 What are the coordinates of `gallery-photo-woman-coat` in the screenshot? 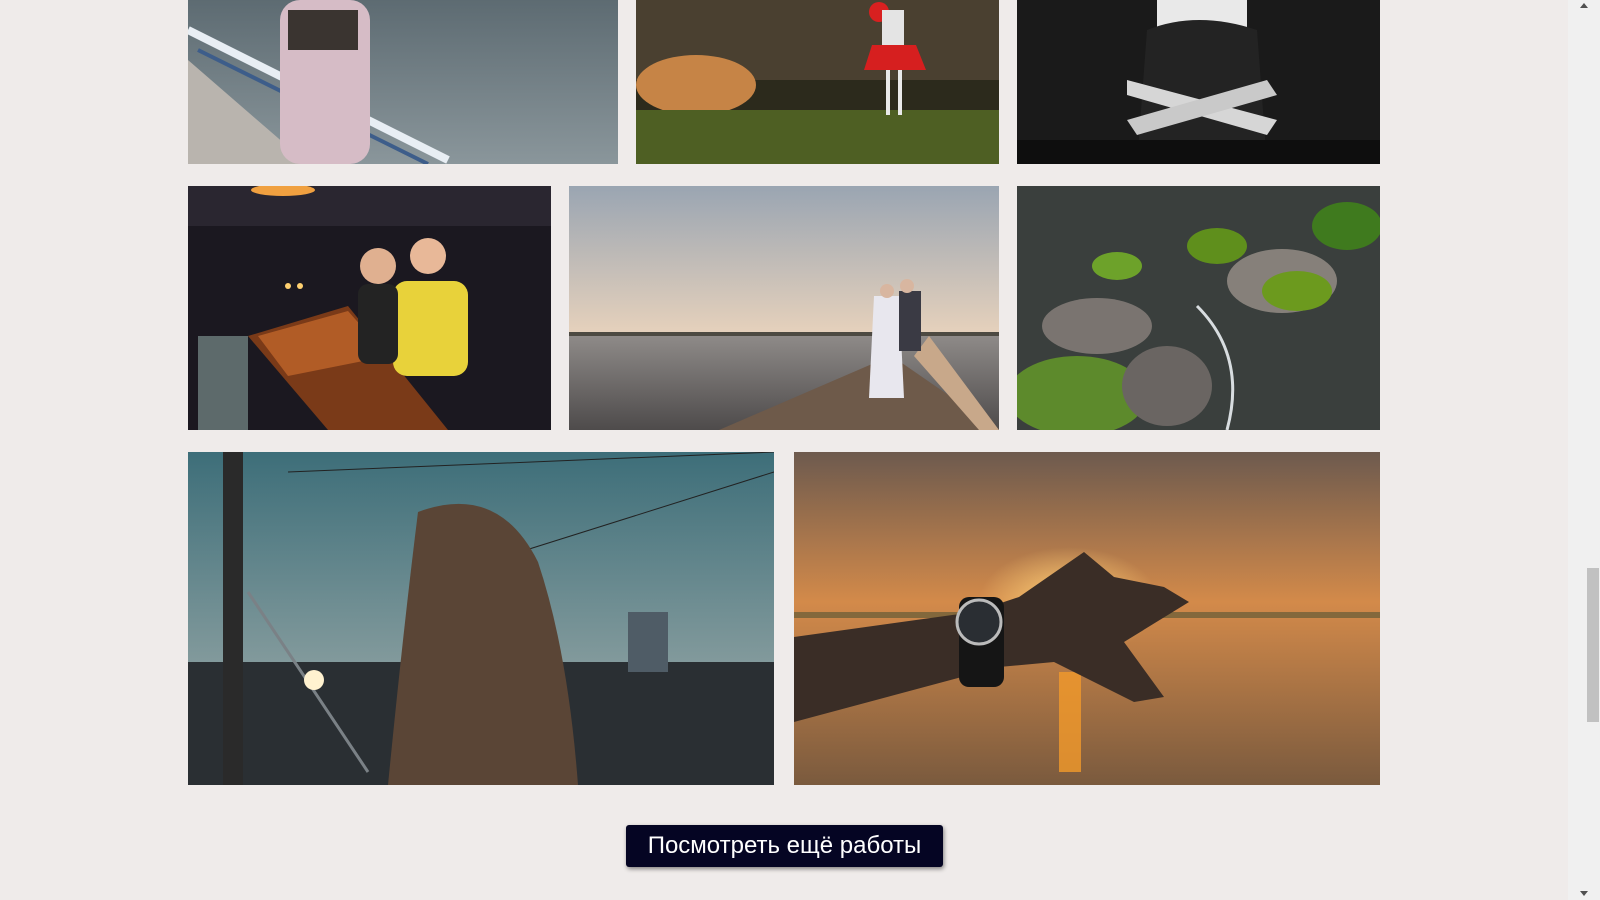 It's located at (403, 82).